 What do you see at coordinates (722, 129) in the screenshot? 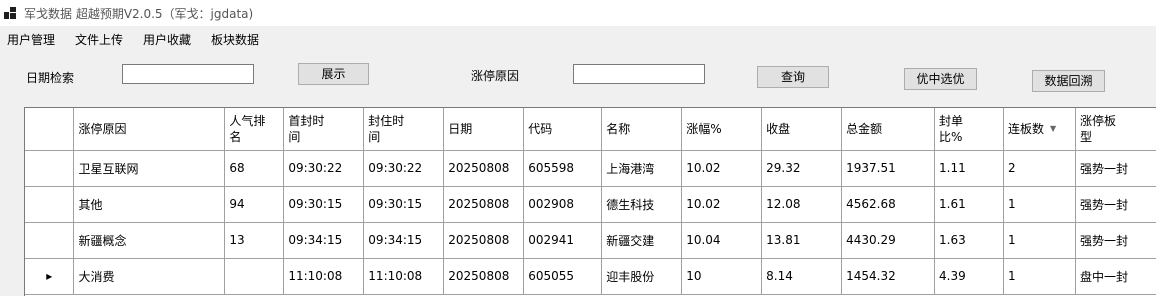
I see `col-header-change: 涨幅%` at bounding box center [722, 129].